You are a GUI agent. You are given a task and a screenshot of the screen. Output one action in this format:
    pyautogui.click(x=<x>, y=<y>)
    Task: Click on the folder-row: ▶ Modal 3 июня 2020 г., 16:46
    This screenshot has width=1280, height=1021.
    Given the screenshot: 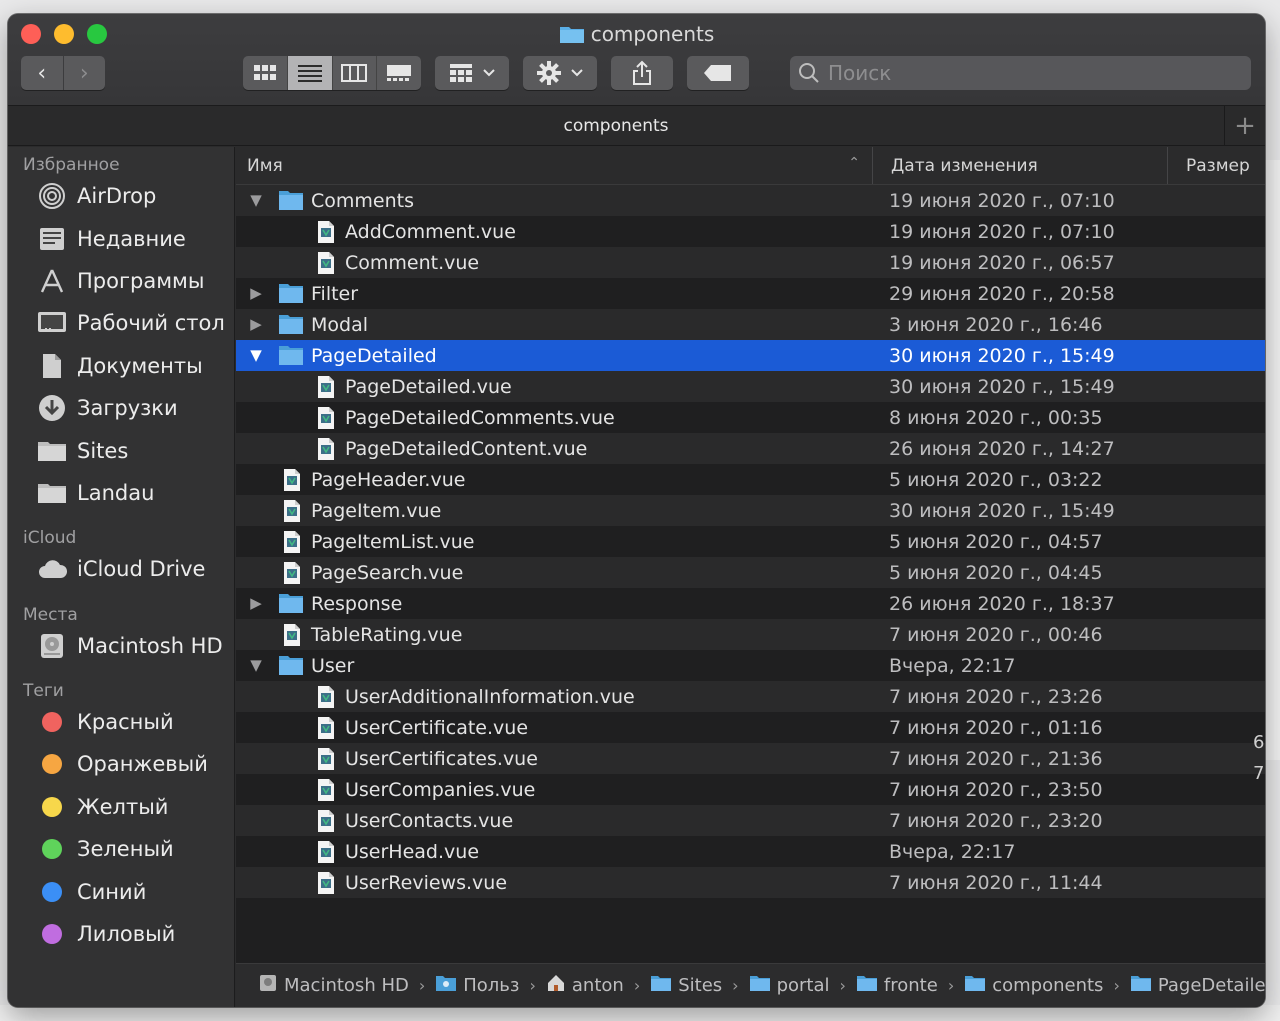 What is the action you would take?
    pyautogui.click(x=750, y=324)
    